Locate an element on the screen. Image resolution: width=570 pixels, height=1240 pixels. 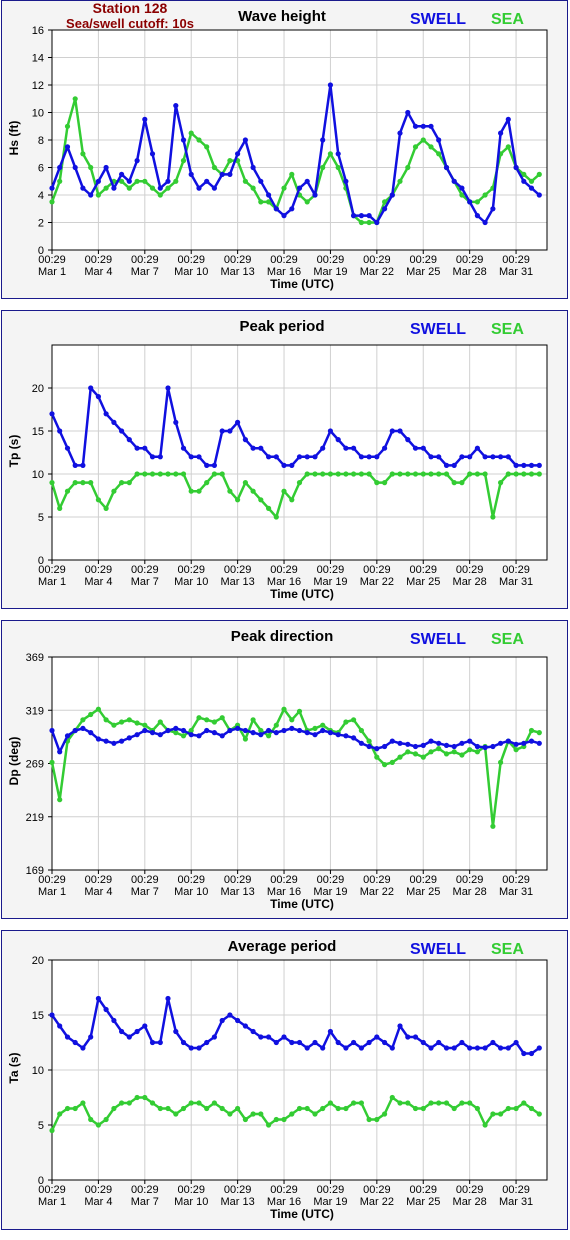
legend-swell: SWELL is located at coordinates (438, 19).